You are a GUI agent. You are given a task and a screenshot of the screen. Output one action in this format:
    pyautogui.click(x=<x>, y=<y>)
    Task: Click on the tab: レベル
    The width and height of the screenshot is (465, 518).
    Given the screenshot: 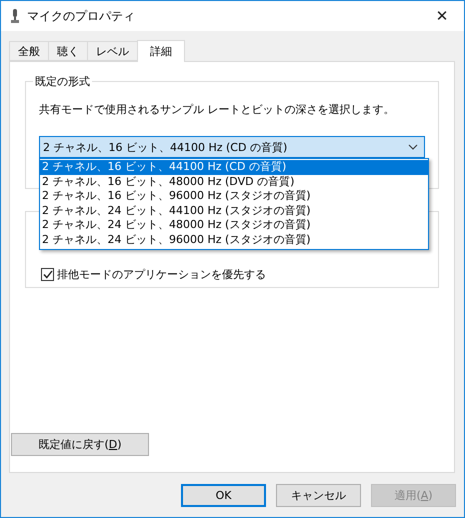 What is the action you would take?
    pyautogui.click(x=112, y=51)
    